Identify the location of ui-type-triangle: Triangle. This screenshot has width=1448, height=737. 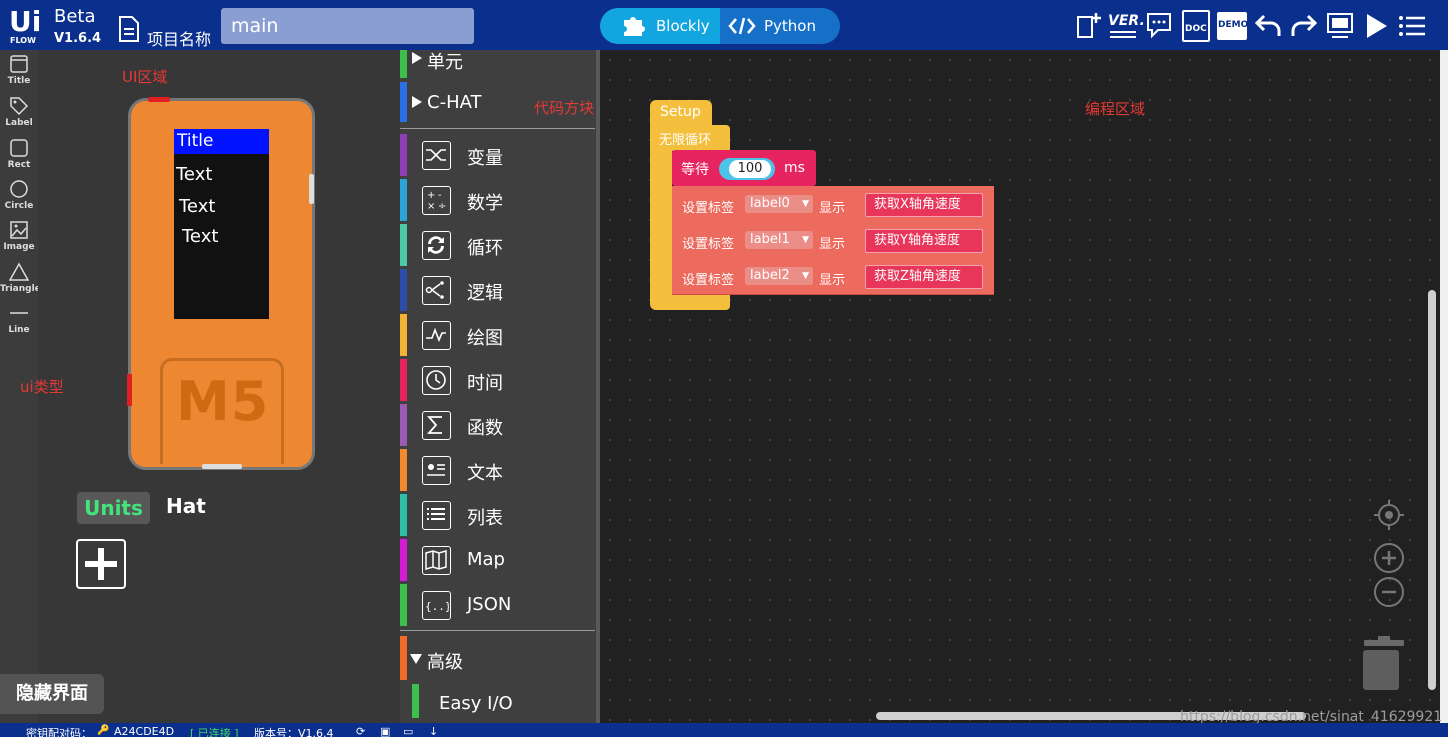
(20, 278).